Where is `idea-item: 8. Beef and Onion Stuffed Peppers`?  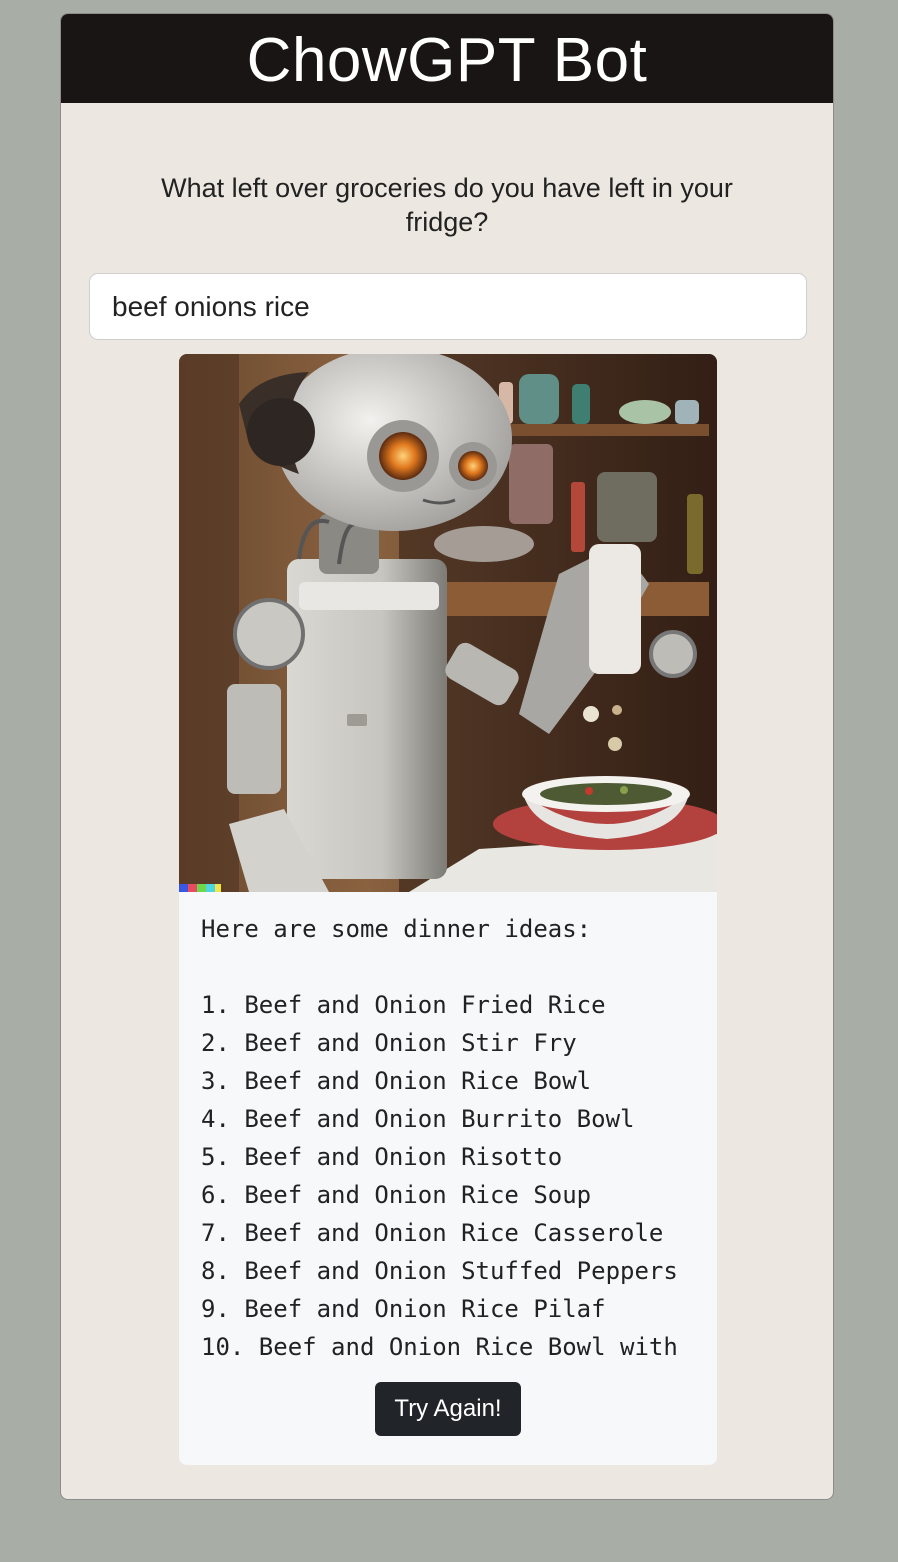 idea-item: 8. Beef and Onion Stuffed Peppers is located at coordinates (439, 1271).